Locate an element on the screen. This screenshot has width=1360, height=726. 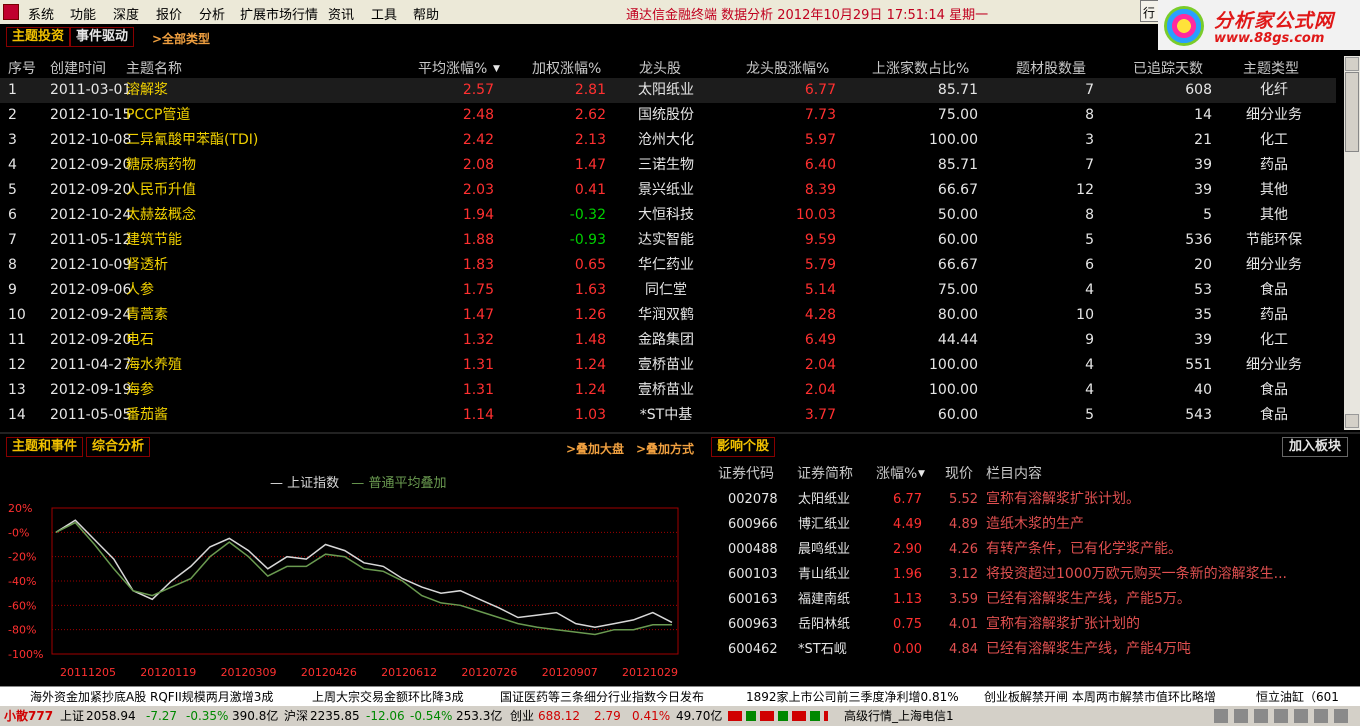
impact-cell: 600462 is located at coordinates (753, 649).